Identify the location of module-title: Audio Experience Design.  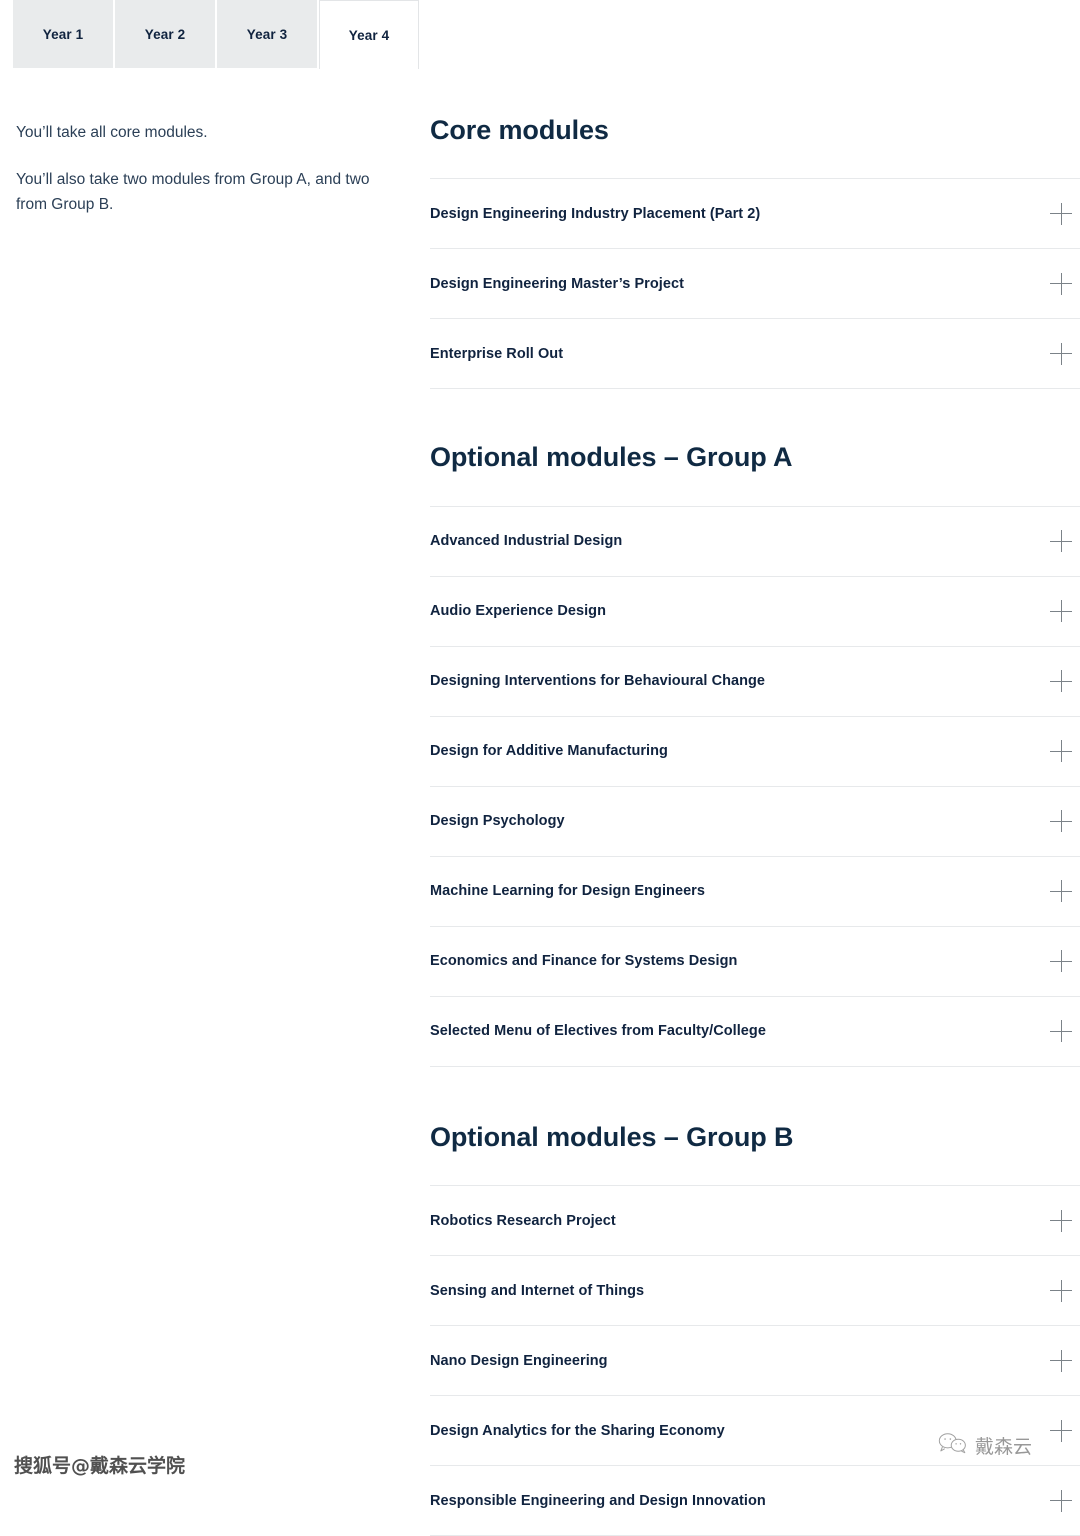
(518, 611).